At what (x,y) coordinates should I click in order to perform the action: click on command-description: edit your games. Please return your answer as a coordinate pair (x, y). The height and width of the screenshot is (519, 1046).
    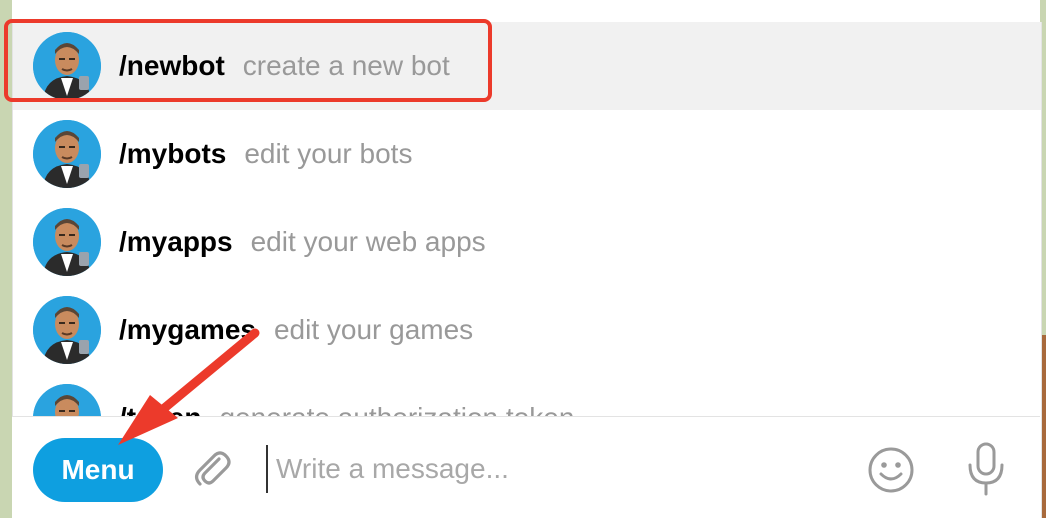
    Looking at the image, I should click on (373, 329).